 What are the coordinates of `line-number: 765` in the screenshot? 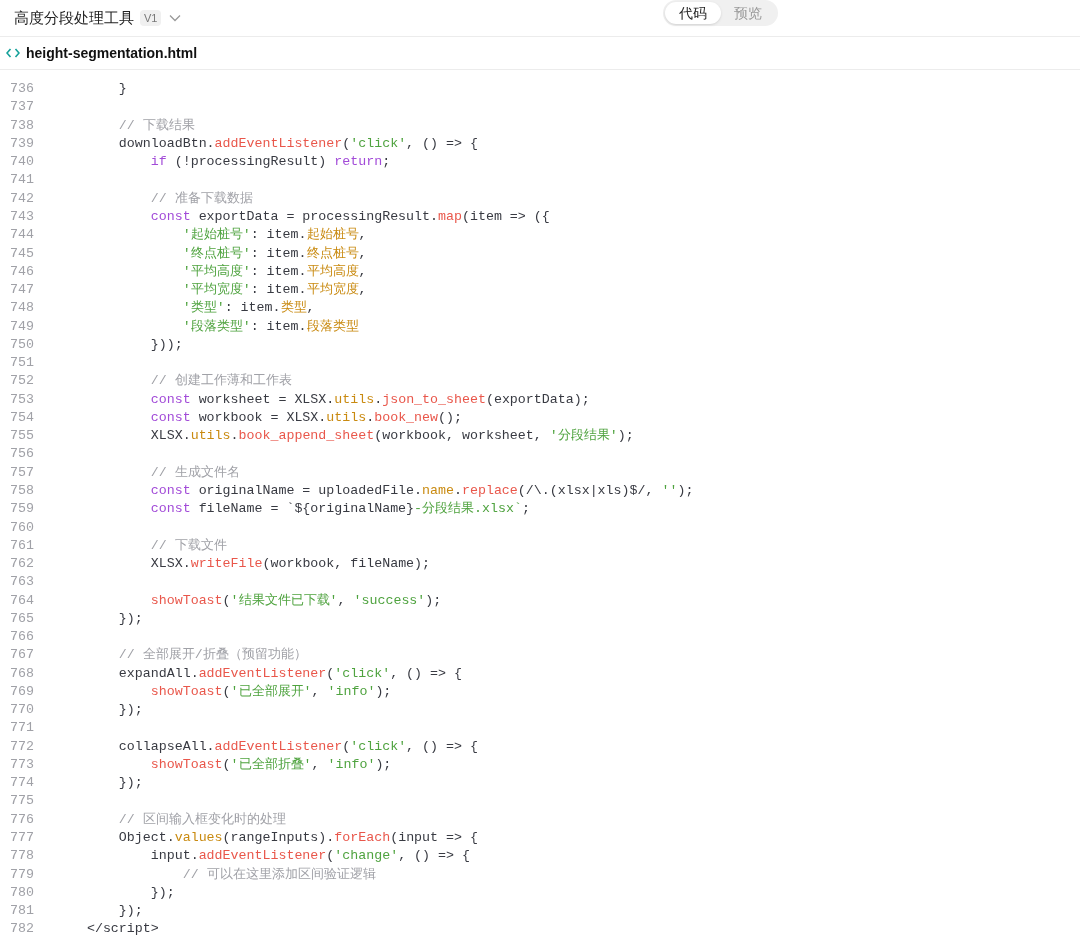 It's located at (22, 618).